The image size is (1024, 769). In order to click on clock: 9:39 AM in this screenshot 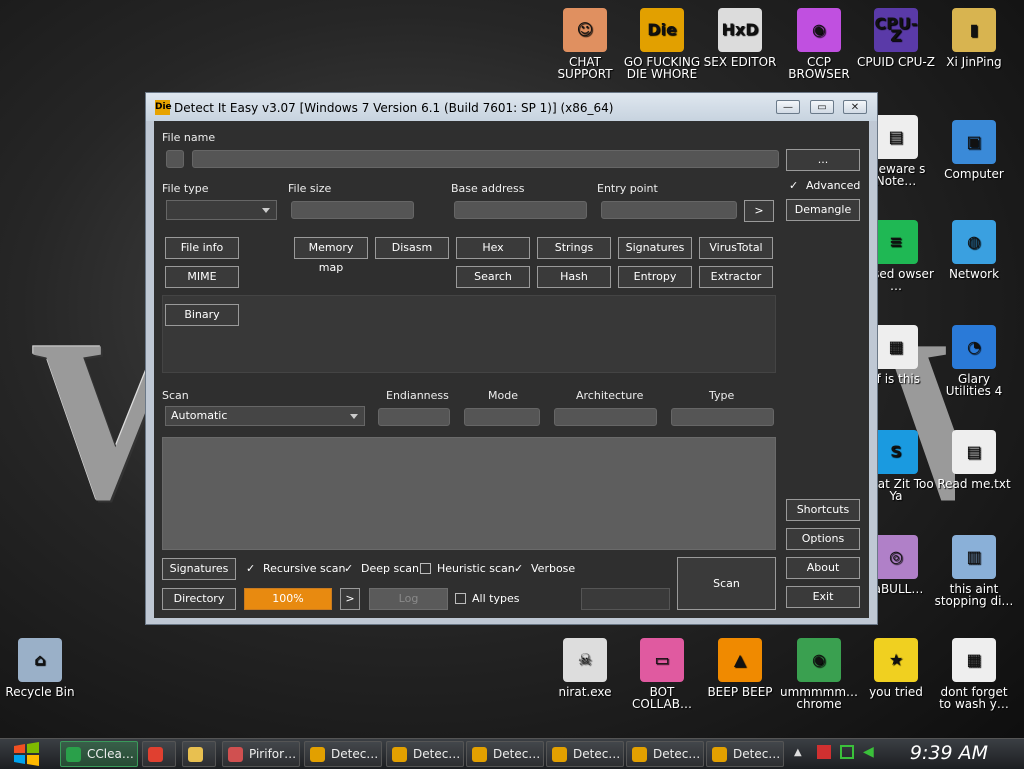, I will do `click(949, 753)`.